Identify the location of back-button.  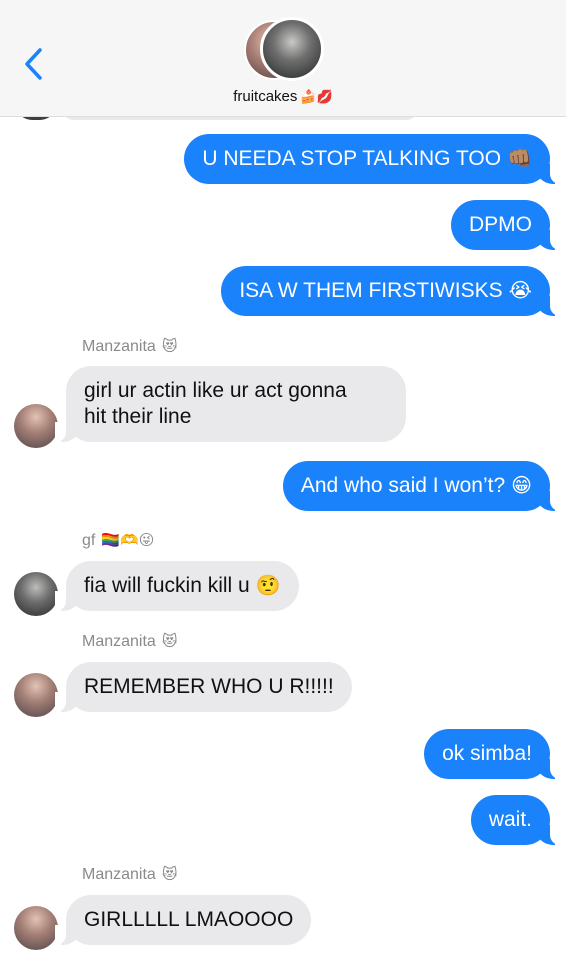
(34, 64).